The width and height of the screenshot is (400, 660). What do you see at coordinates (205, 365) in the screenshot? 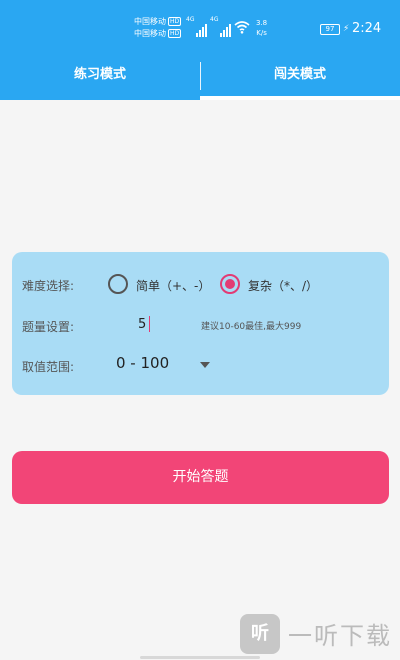
I see `dropdown-arrow-icon` at bounding box center [205, 365].